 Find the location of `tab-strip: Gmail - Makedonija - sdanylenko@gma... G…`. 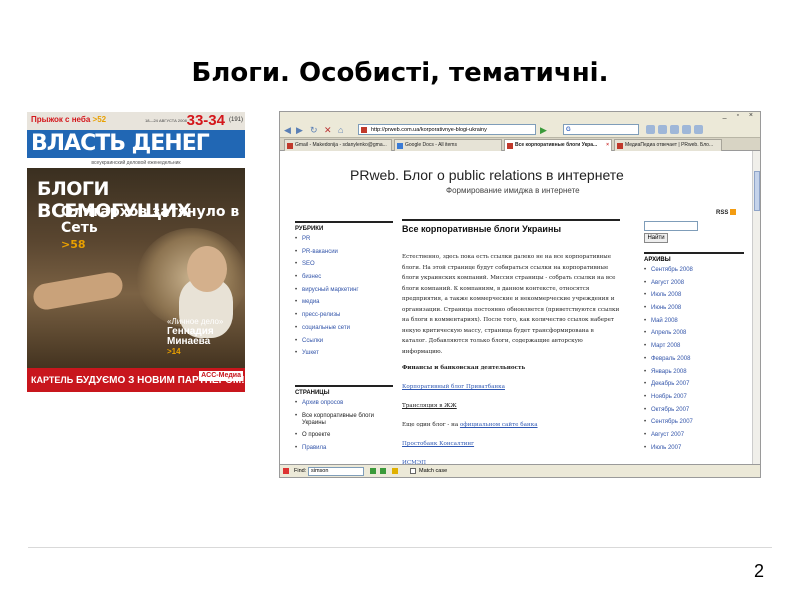

tab-strip: Gmail - Makedonija - sdanylenko@gma... G… is located at coordinates (520, 145).